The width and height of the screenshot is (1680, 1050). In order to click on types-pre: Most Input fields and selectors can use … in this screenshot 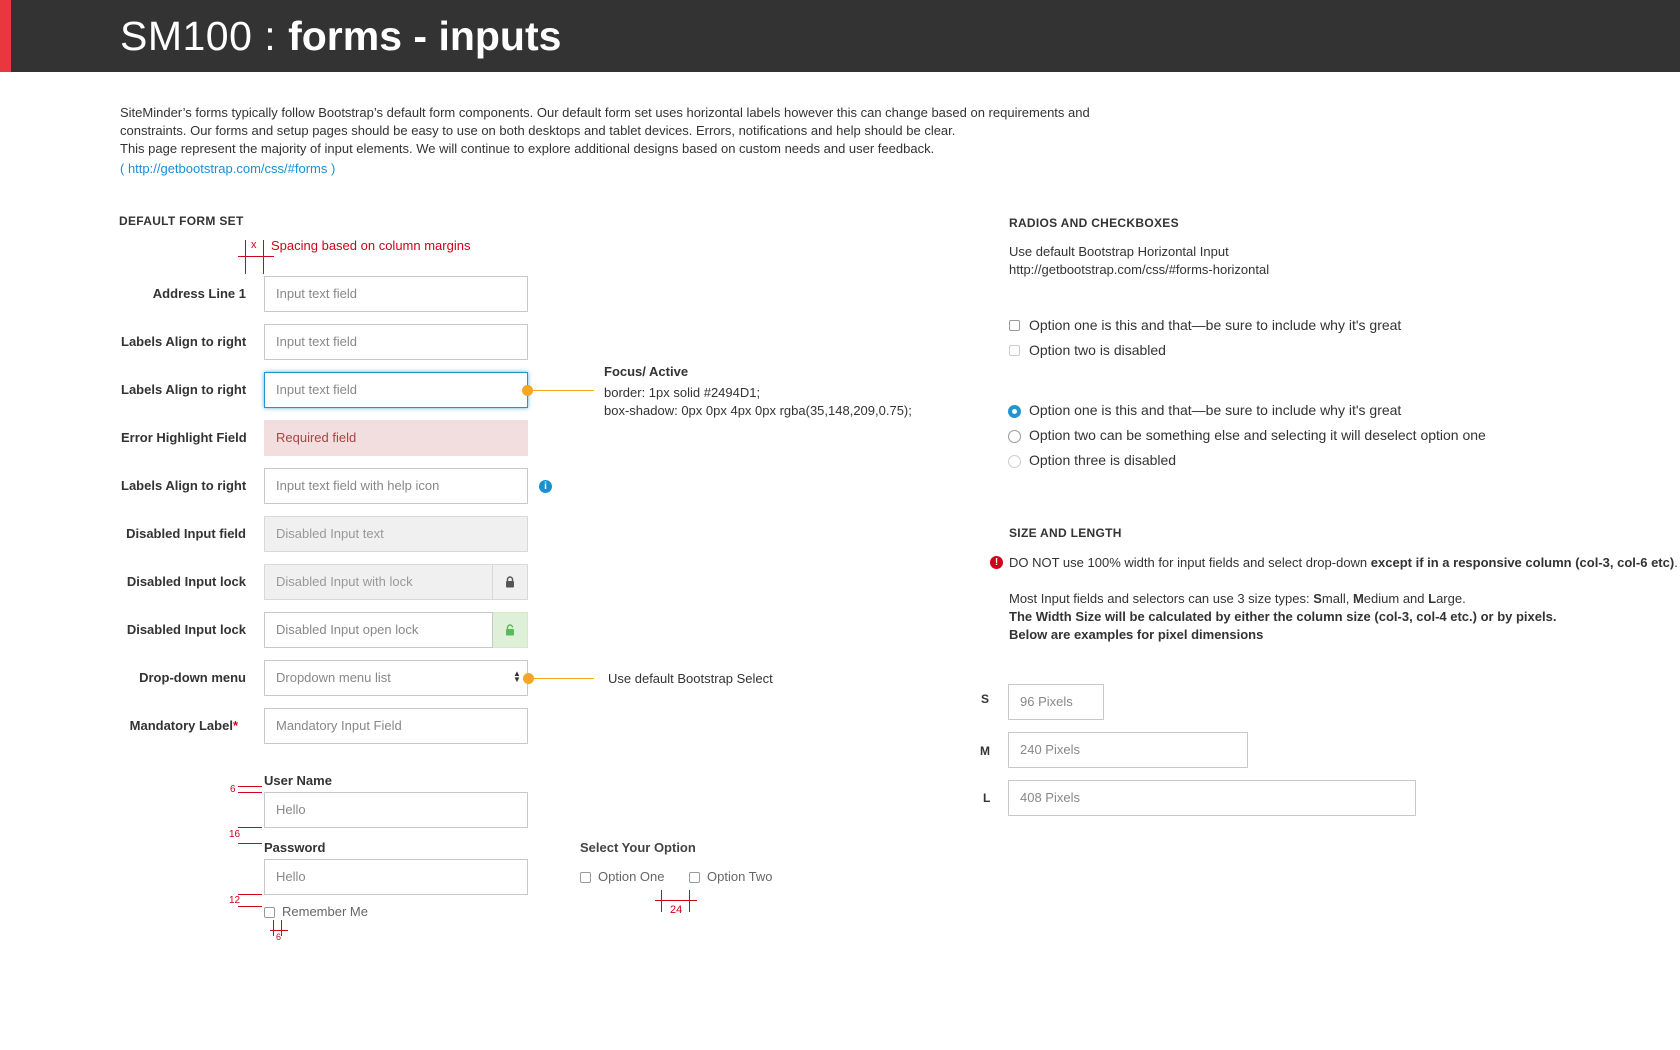, I will do `click(1161, 598)`.